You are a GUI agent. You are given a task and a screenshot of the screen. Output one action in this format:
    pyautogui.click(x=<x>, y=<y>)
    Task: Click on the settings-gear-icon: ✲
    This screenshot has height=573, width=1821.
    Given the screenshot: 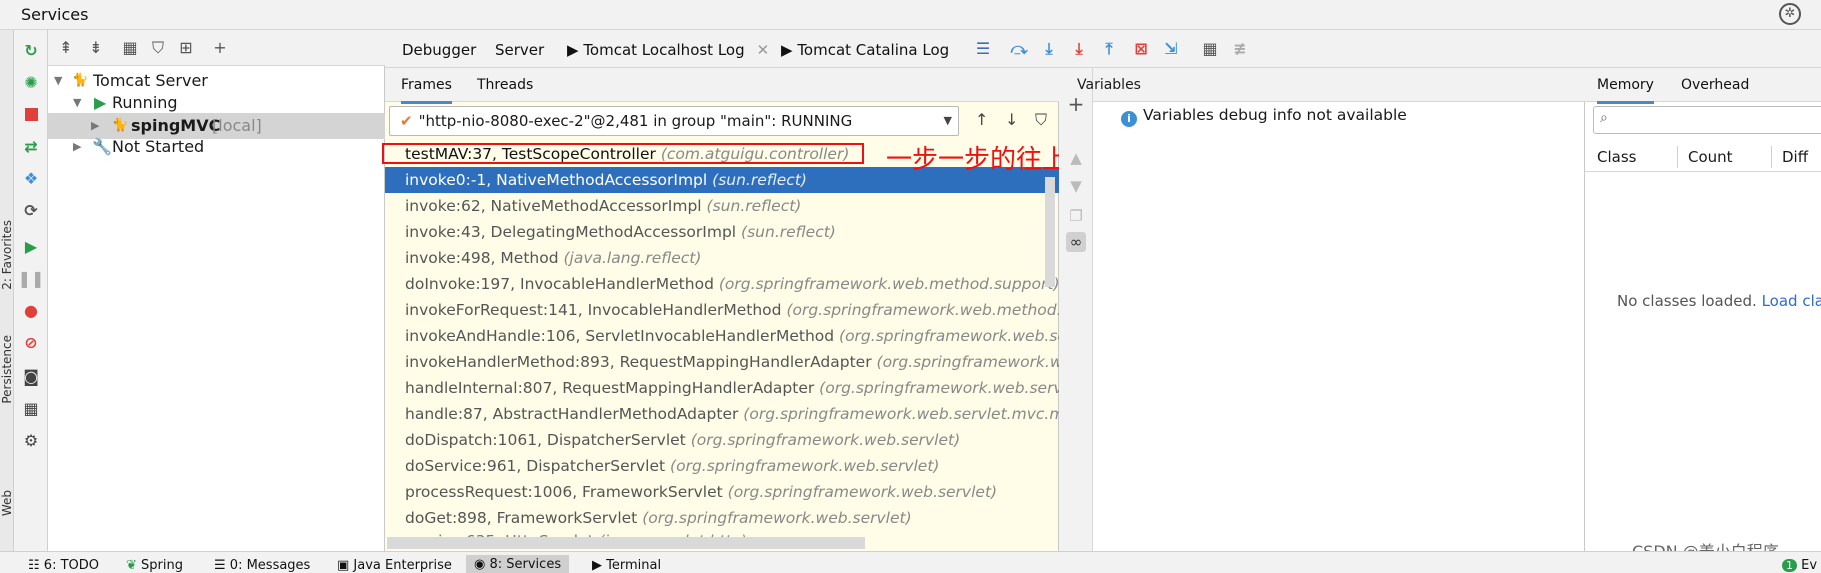 What is the action you would take?
    pyautogui.click(x=1790, y=14)
    